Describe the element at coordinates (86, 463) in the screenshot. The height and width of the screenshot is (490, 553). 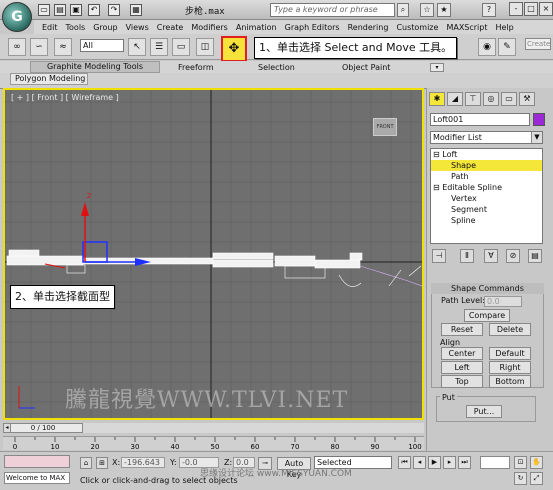
I see `selection-lock-icon: ⌂` at that location.